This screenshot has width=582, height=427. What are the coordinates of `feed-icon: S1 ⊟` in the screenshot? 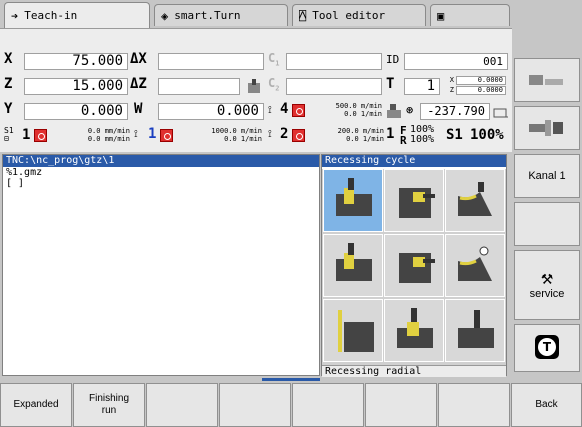 It's located at (9, 134).